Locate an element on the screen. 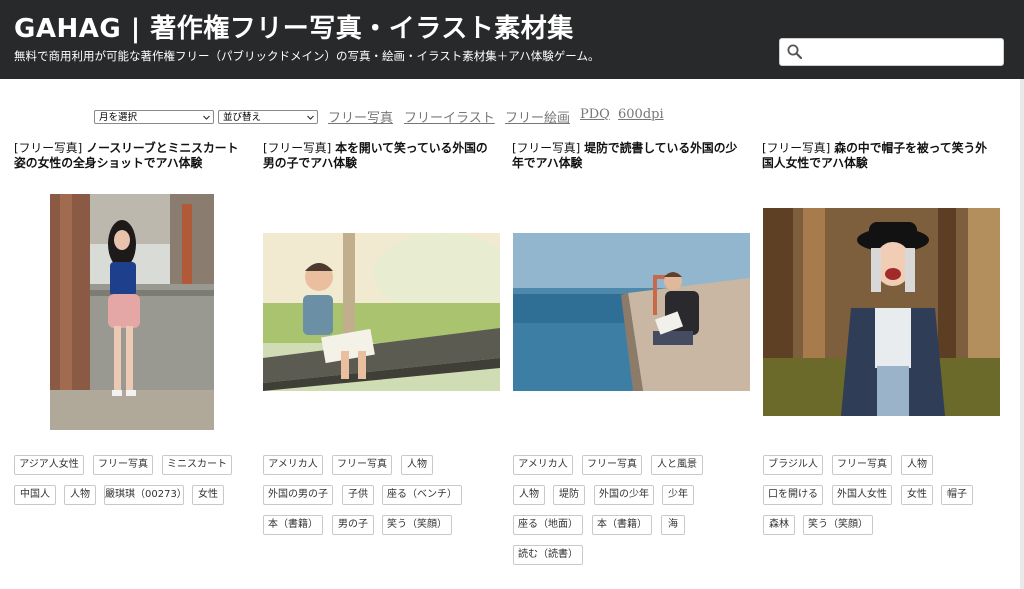 The image size is (1024, 589). tag: 海 is located at coordinates (673, 525).